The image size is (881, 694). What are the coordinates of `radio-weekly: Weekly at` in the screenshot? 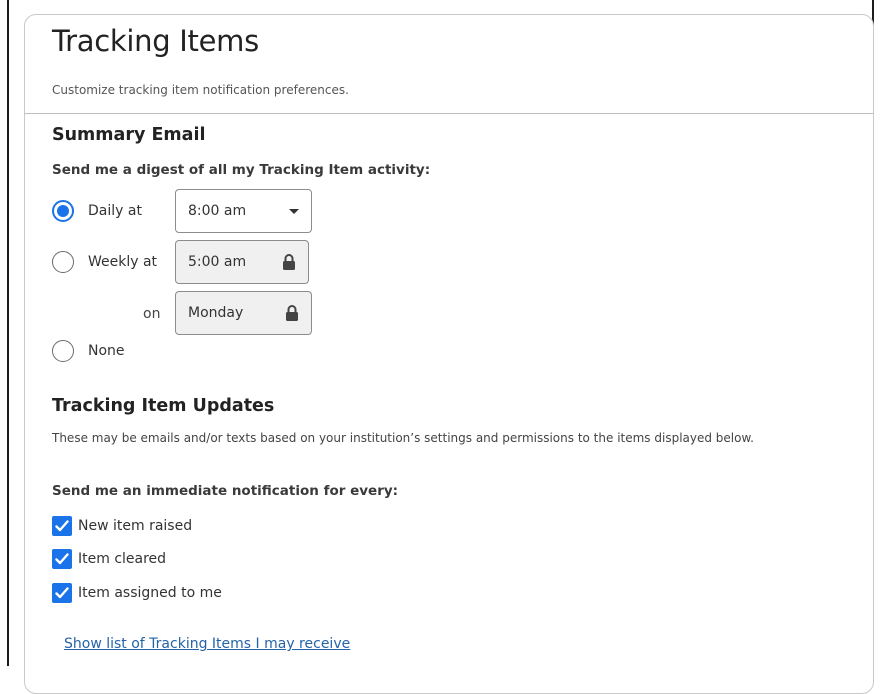 It's located at (104, 262).